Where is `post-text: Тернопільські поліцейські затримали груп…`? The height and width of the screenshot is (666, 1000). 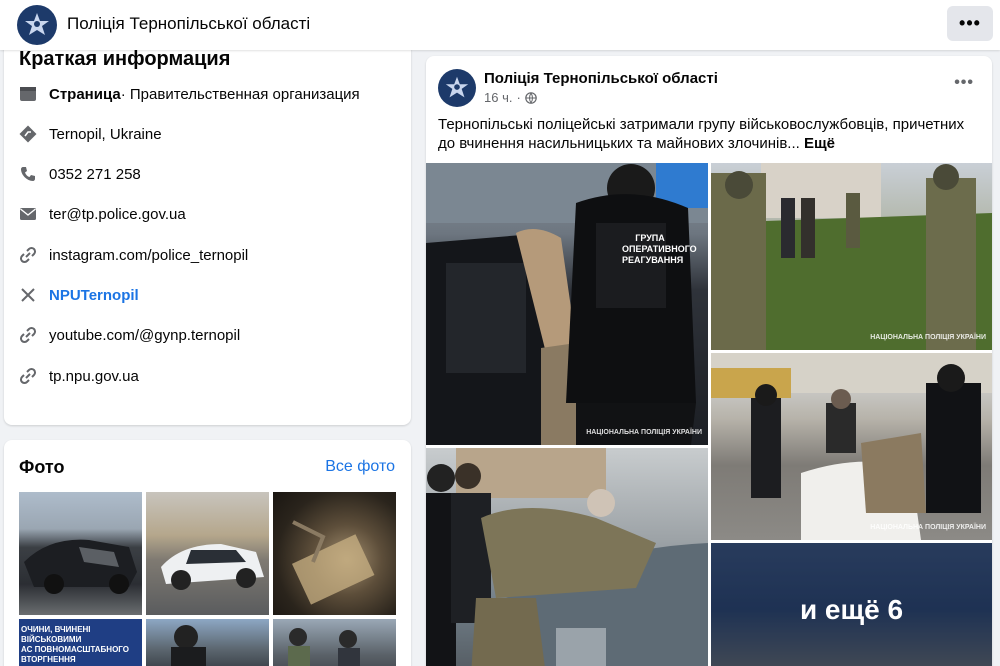
post-text: Тернопільські поліцейські затримали груп… is located at coordinates (710, 134).